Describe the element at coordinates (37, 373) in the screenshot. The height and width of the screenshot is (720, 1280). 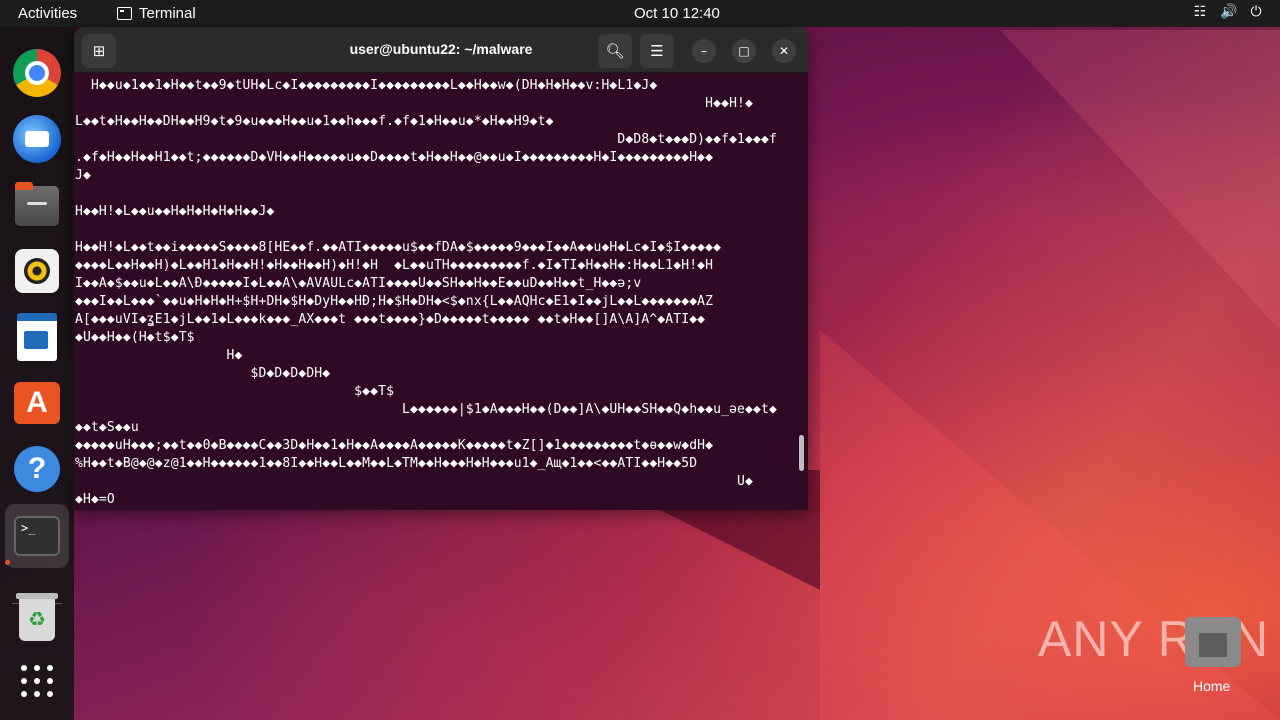
I see `dock: A ? >_ ♻` at that location.